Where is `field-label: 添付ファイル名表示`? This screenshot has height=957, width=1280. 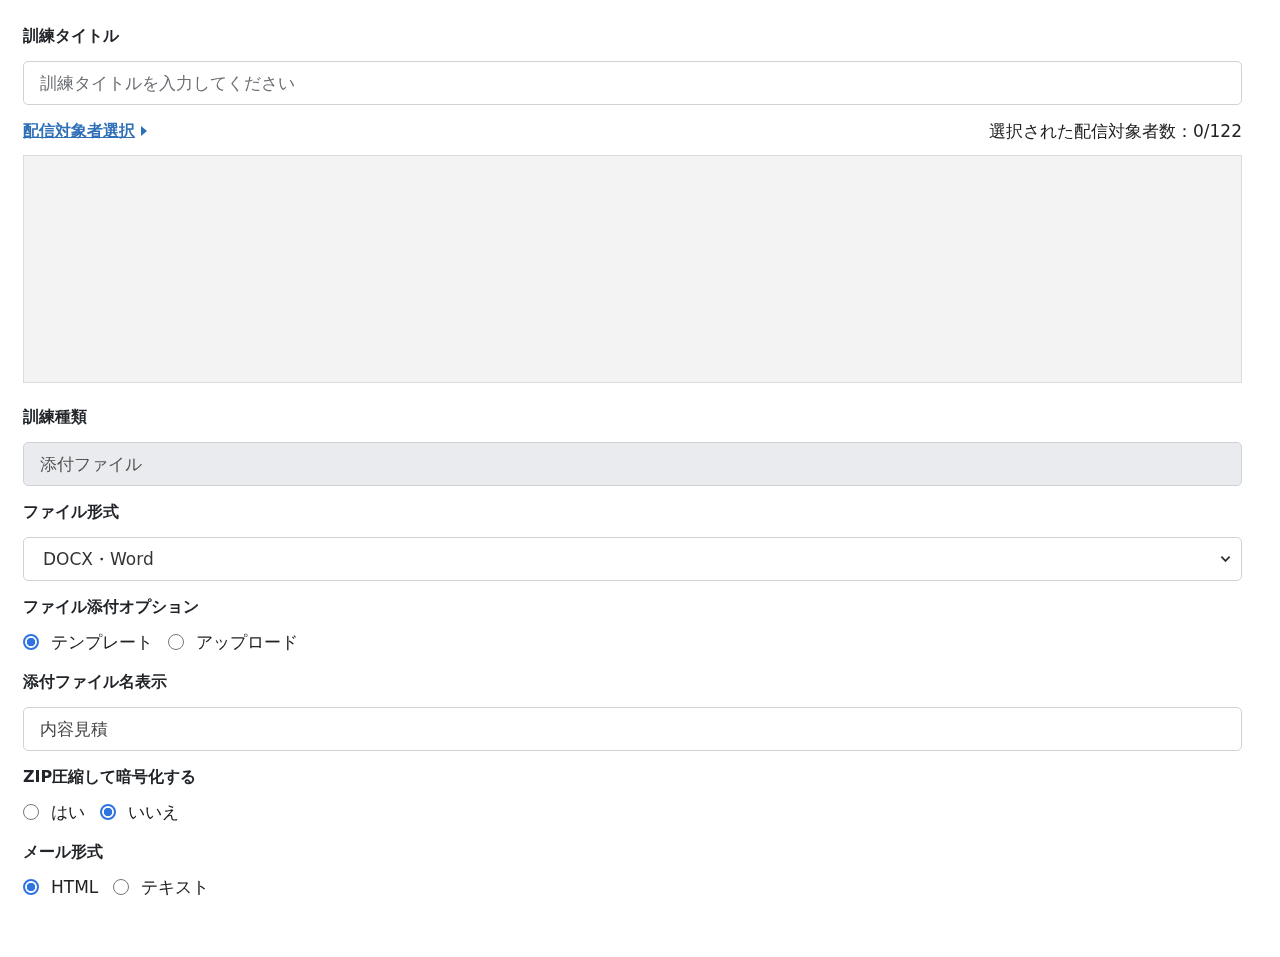
field-label: 添付ファイル名表示 is located at coordinates (95, 682).